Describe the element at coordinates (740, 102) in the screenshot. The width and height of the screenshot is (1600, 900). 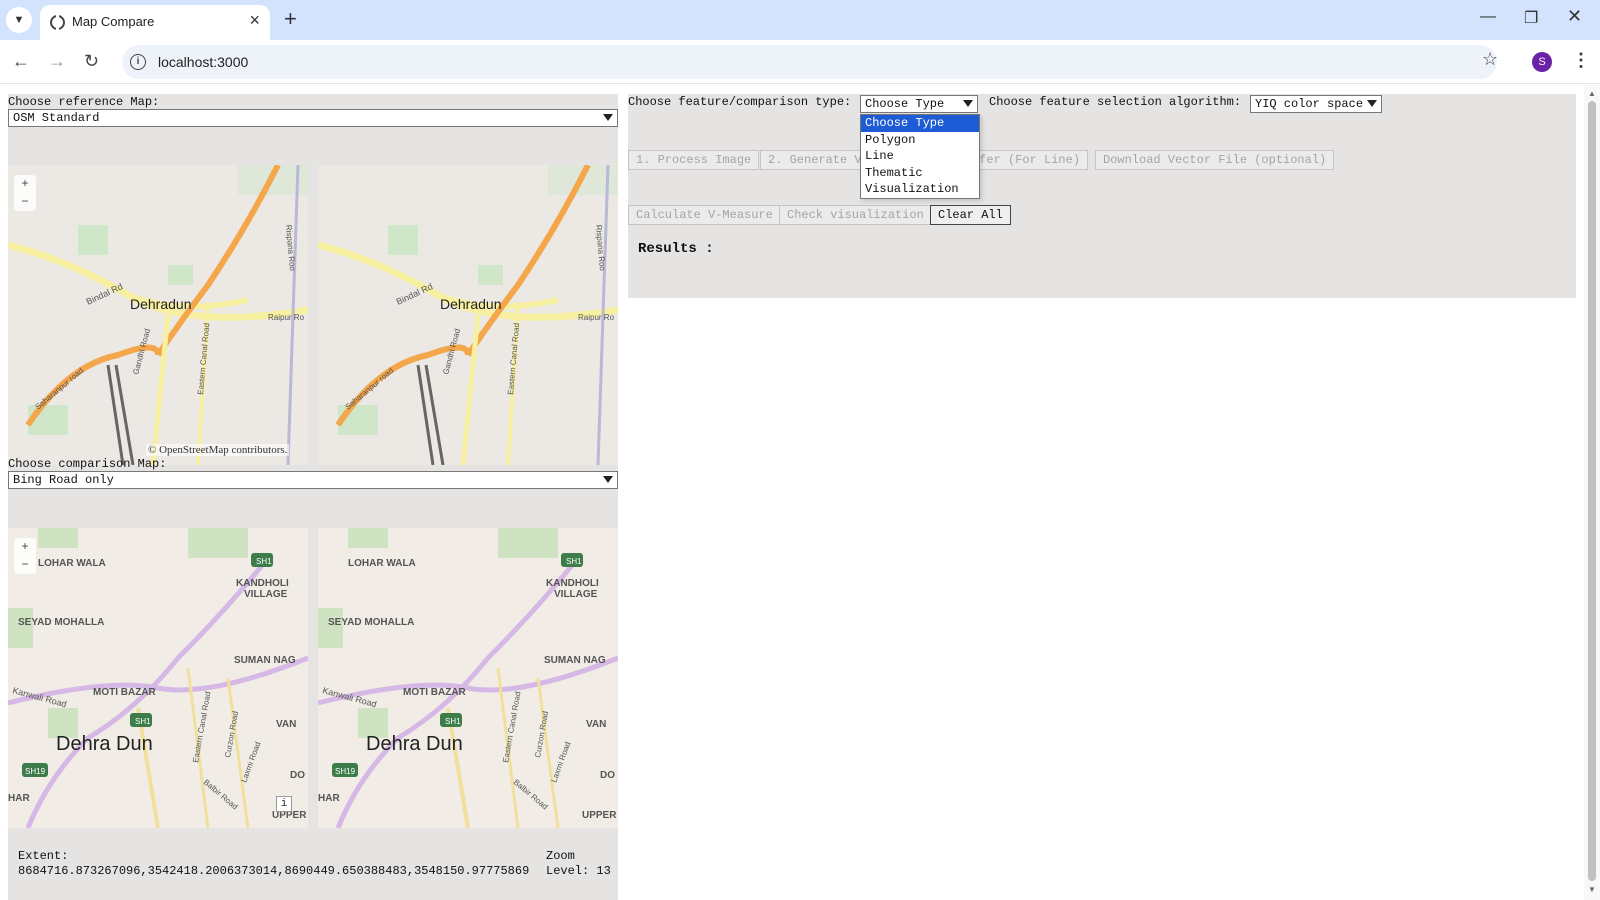
I see `comparison-type-label: Choose feature/comparison type:` at that location.